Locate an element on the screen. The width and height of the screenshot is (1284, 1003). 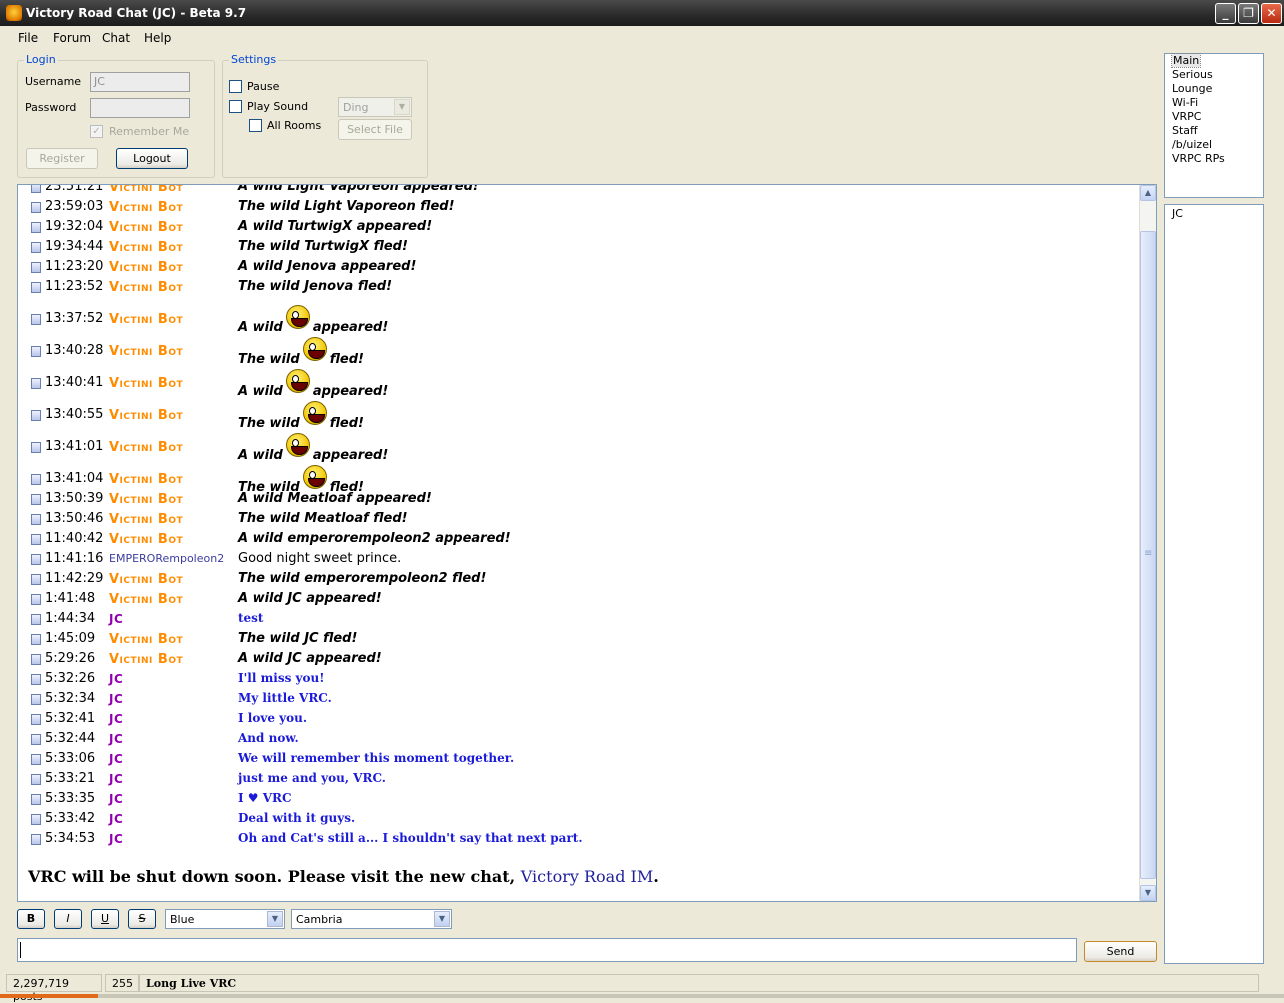
sound-select-value: Ding is located at coordinates (356, 107).